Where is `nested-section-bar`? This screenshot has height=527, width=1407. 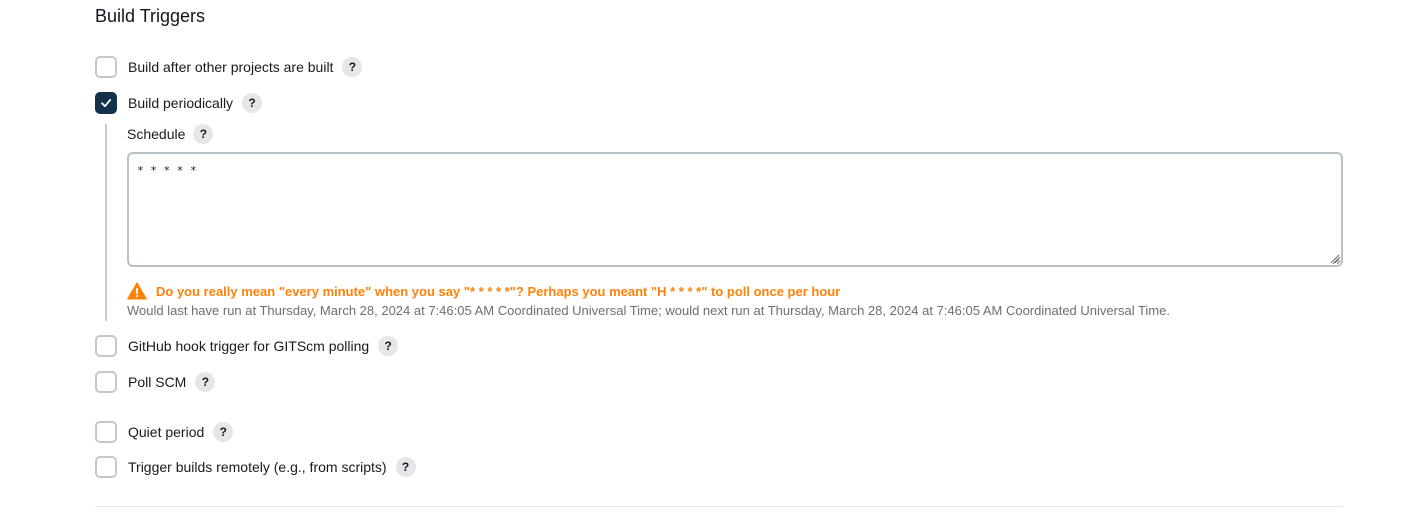 nested-section-bar is located at coordinates (106, 222).